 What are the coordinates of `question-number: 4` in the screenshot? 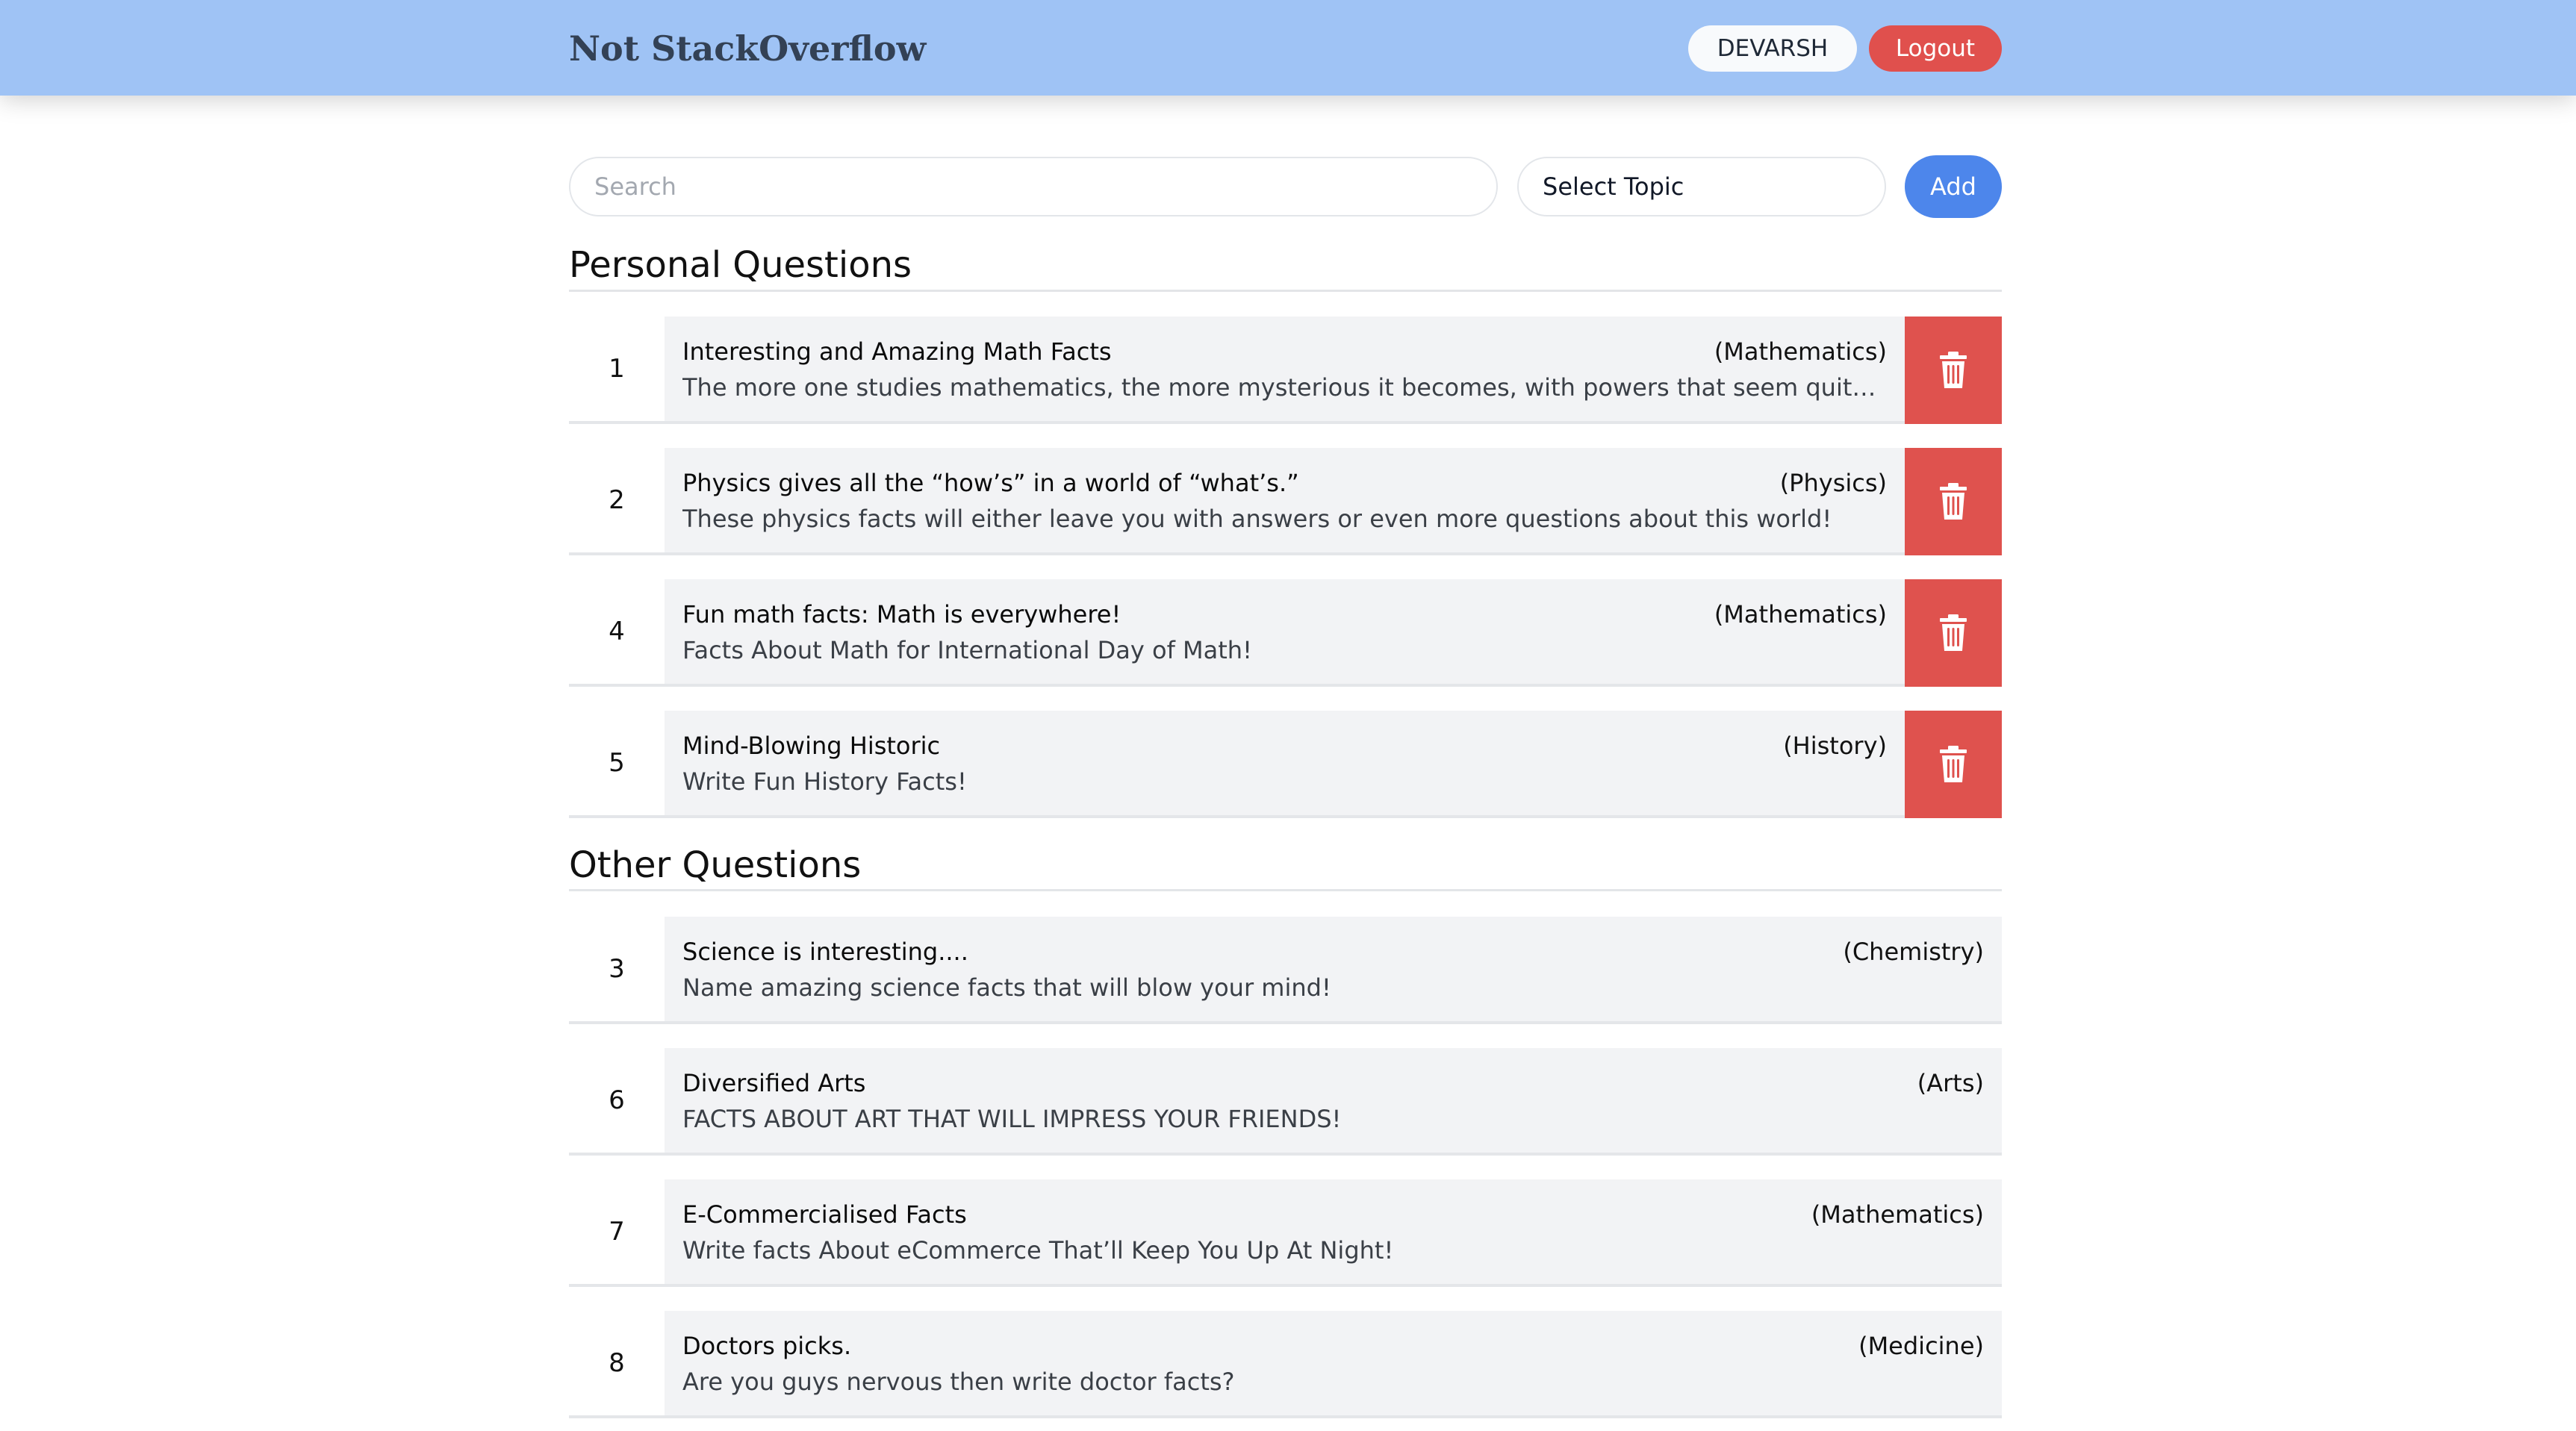 It's located at (617, 633).